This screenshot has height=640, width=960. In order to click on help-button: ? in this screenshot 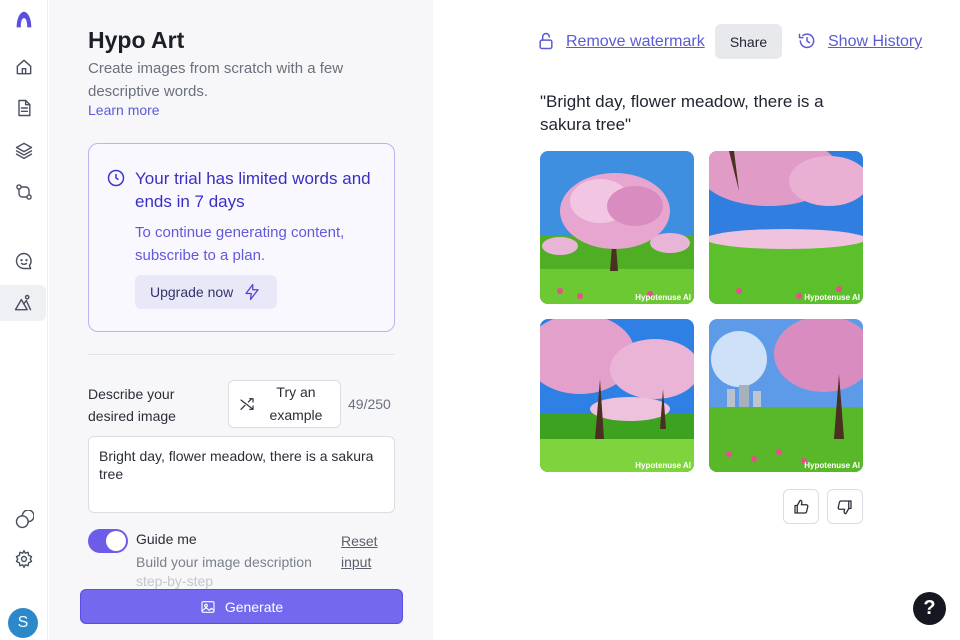, I will do `click(929, 608)`.